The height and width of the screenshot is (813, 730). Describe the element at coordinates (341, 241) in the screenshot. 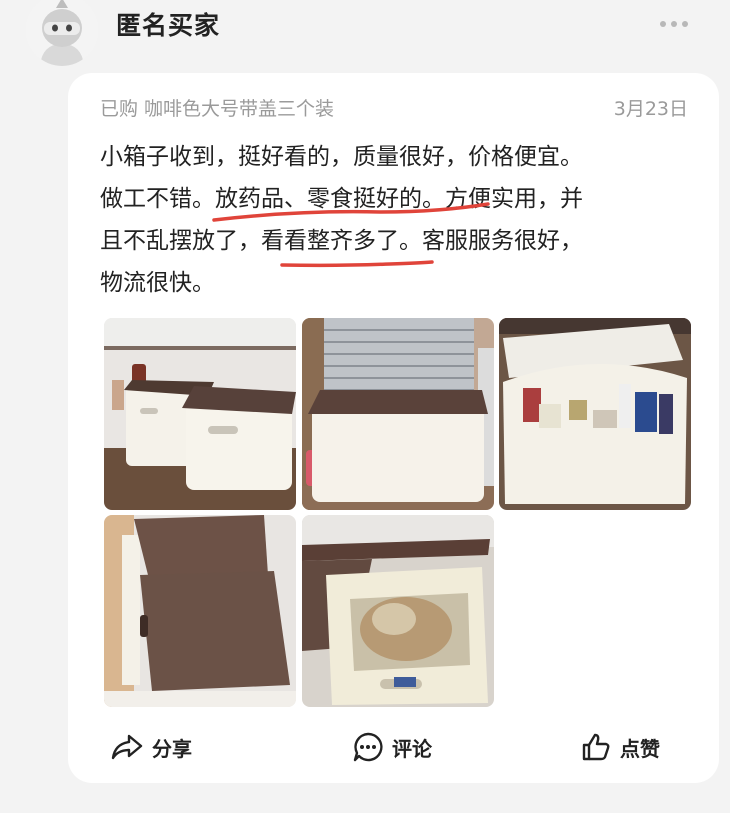

I see `review-line: 且不乱摆放了，看看整齐多了。客服服务很好，` at that location.